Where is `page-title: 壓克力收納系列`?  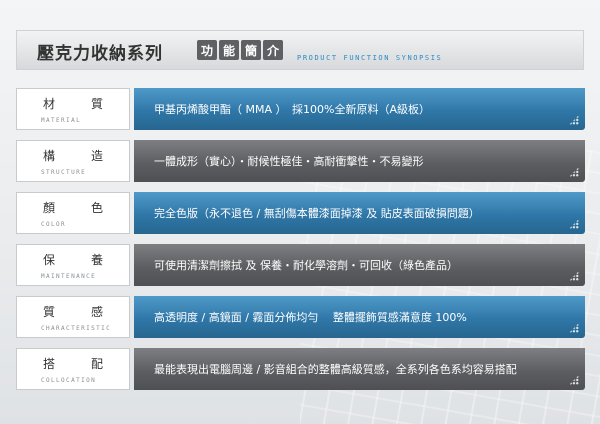
page-title: 壓克力收納系列 is located at coordinates (100, 54).